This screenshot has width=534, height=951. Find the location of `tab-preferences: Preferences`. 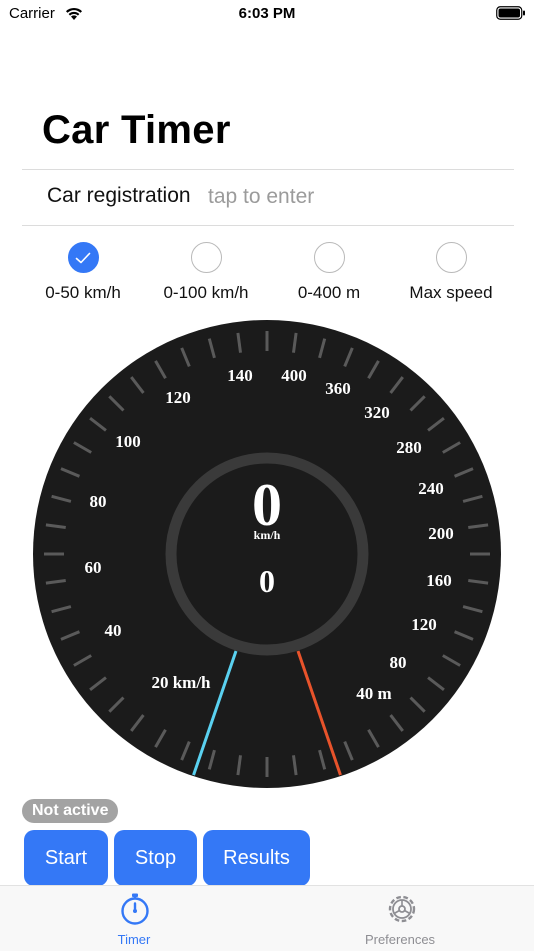

tab-preferences: Preferences is located at coordinates (400, 918).